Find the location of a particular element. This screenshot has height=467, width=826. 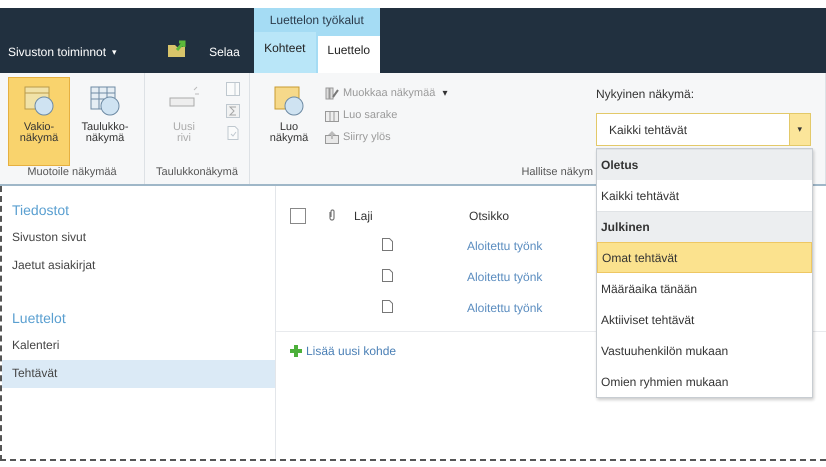

ribbon-button: Taulukko- näkymä is located at coordinates (105, 121).